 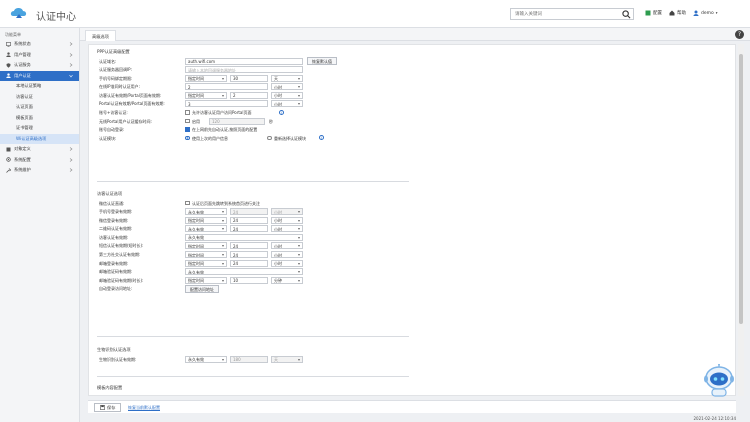 I want to click on dup-input: 2, so click(x=226, y=87).